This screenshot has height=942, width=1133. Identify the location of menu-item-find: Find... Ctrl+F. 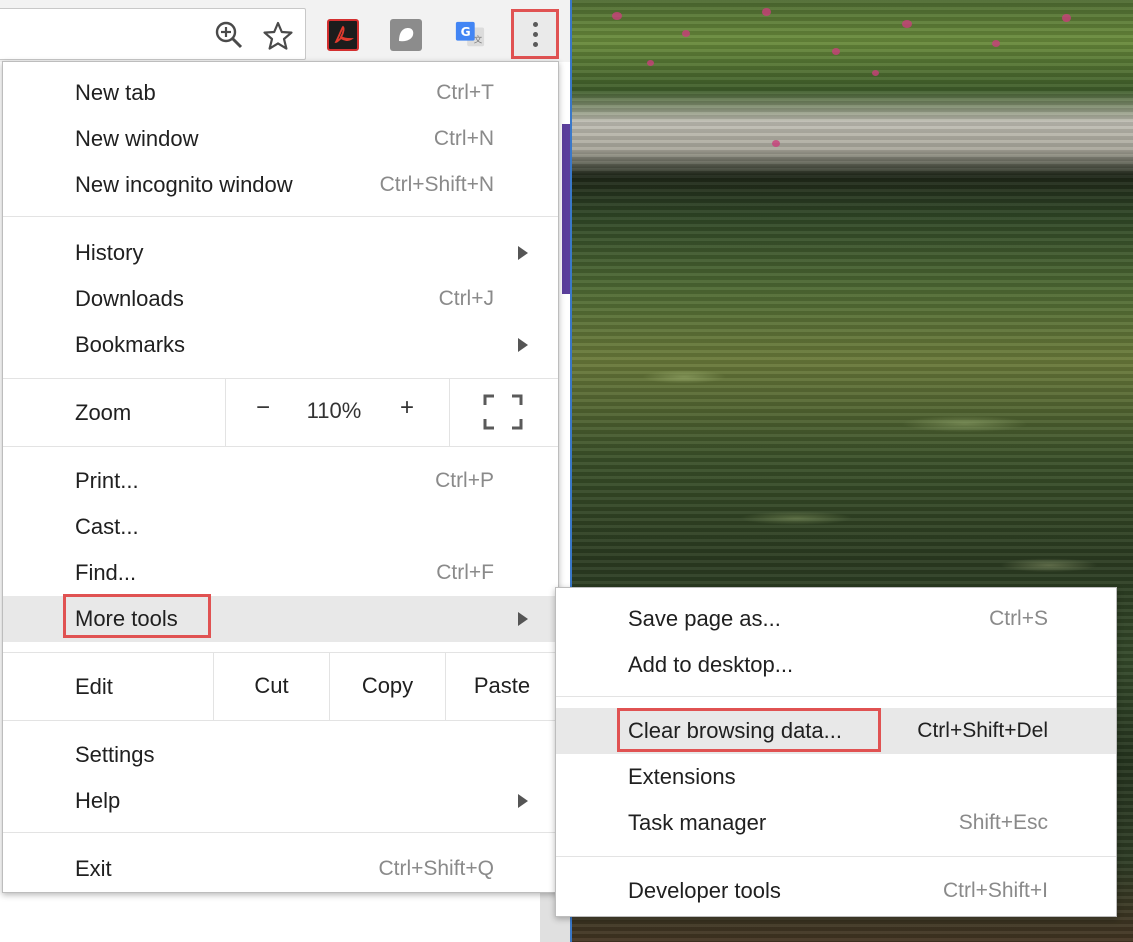
(280, 573).